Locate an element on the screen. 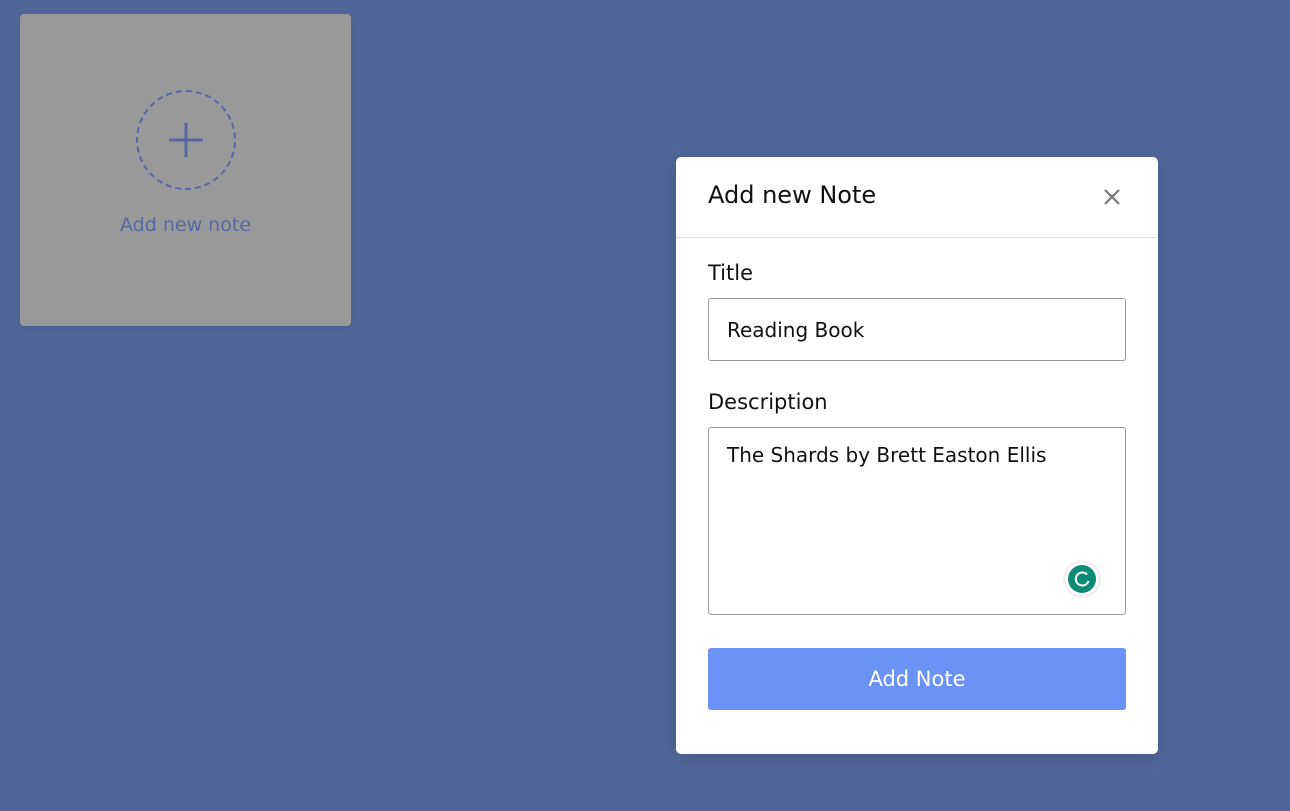 This screenshot has width=1290, height=811. plus-circle is located at coordinates (186, 140).